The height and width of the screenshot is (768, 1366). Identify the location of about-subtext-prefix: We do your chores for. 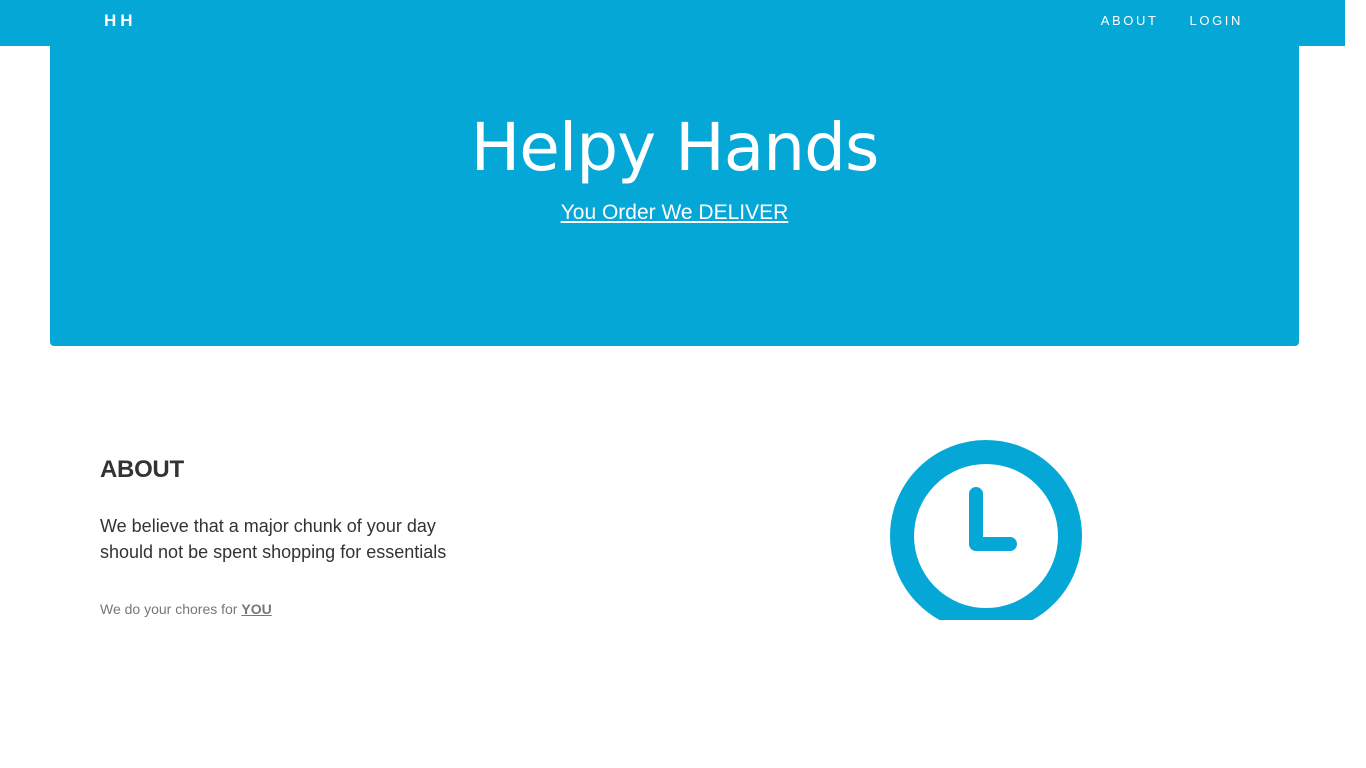
(169, 609).